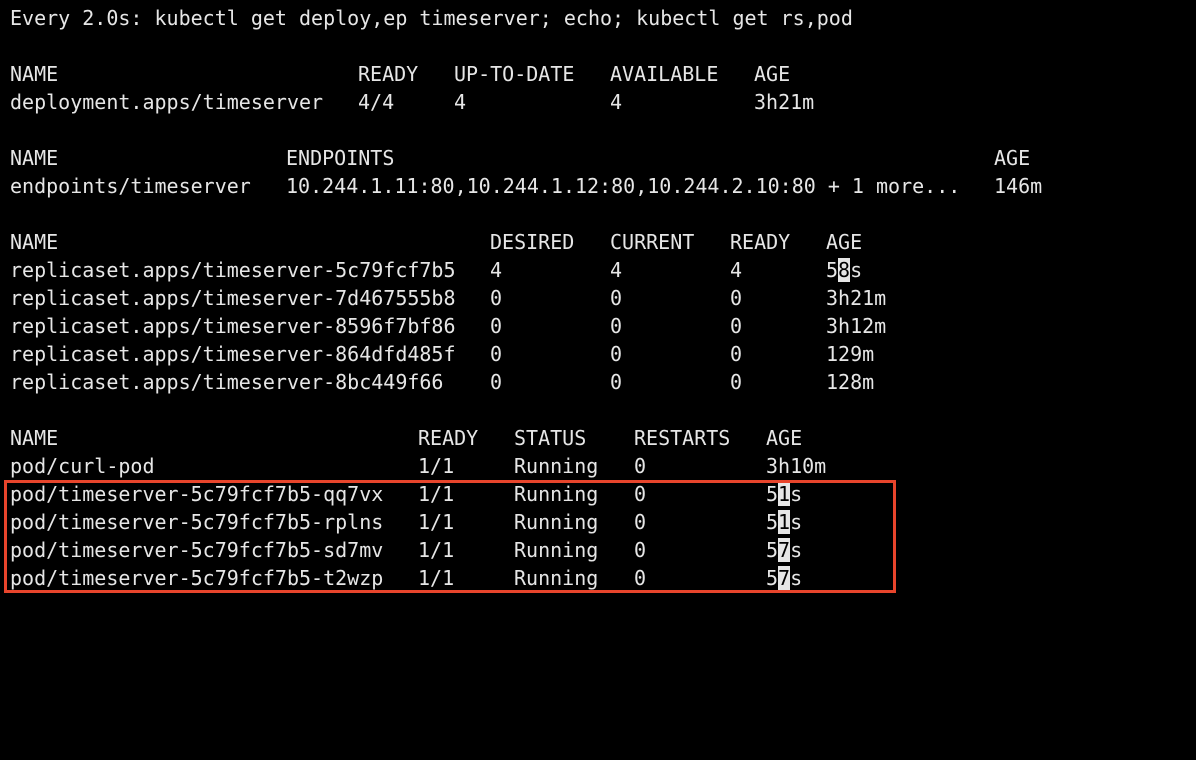 This screenshot has height=760, width=1196. I want to click on endpoints-age: 146m, so click(1018, 186).